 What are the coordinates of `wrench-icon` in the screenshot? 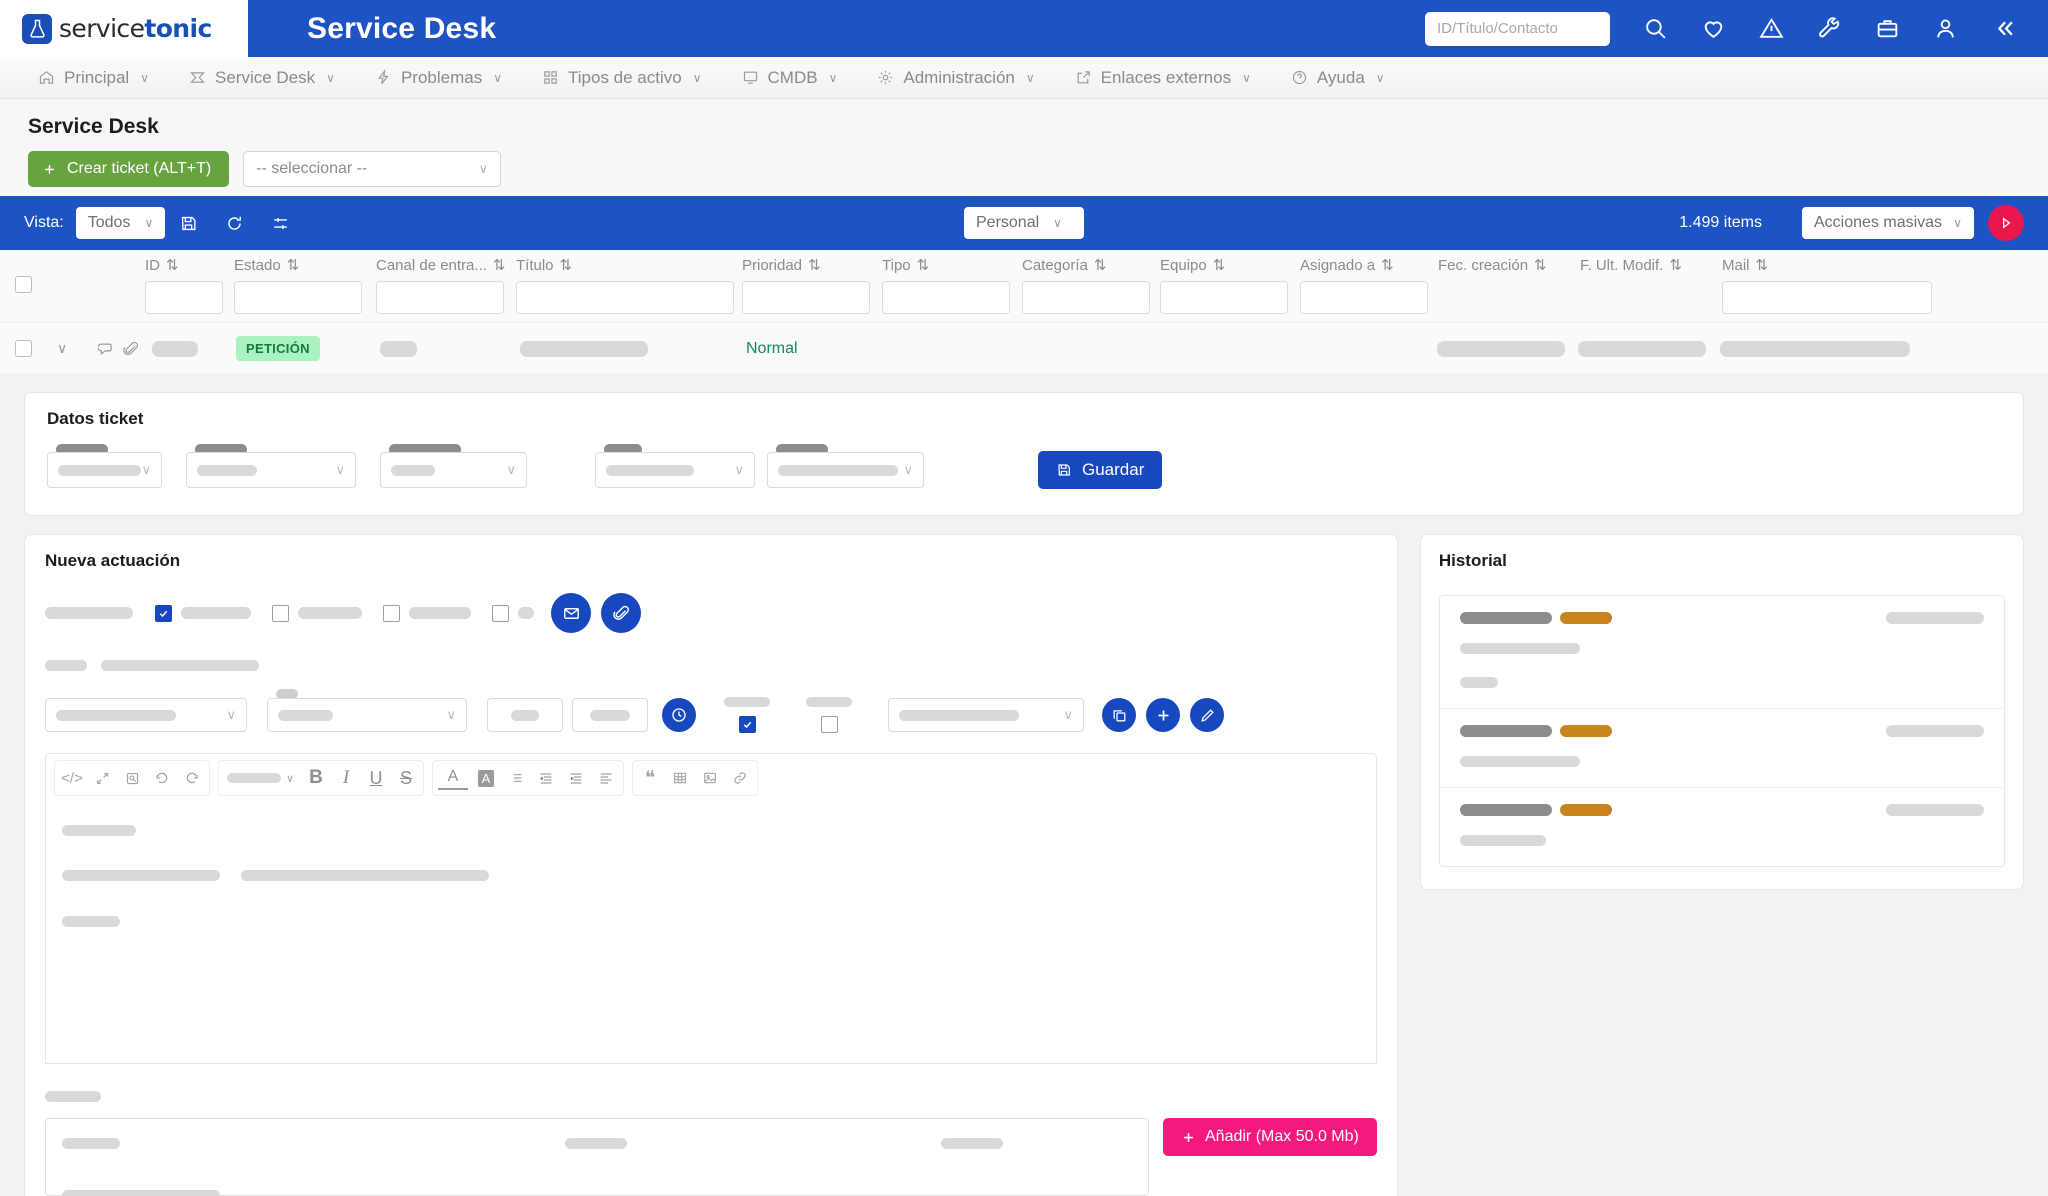 It's located at (1829, 28).